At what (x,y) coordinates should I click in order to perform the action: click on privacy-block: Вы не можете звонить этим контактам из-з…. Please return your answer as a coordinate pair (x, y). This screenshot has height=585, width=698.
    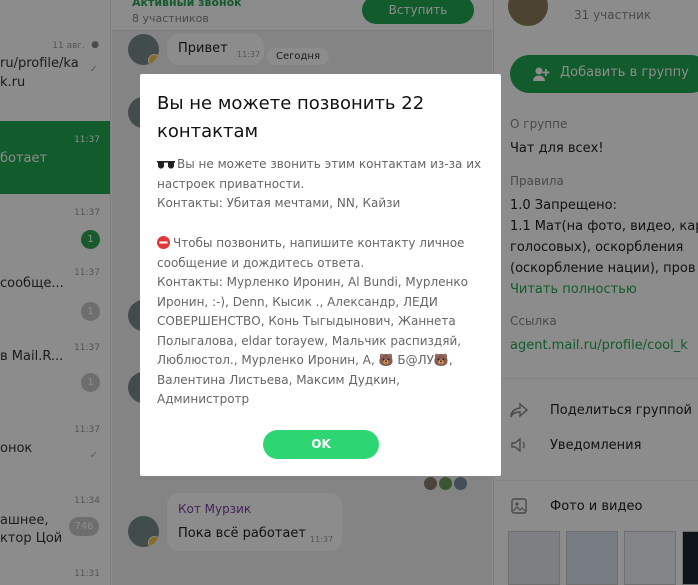
    Looking at the image, I should click on (322, 184).